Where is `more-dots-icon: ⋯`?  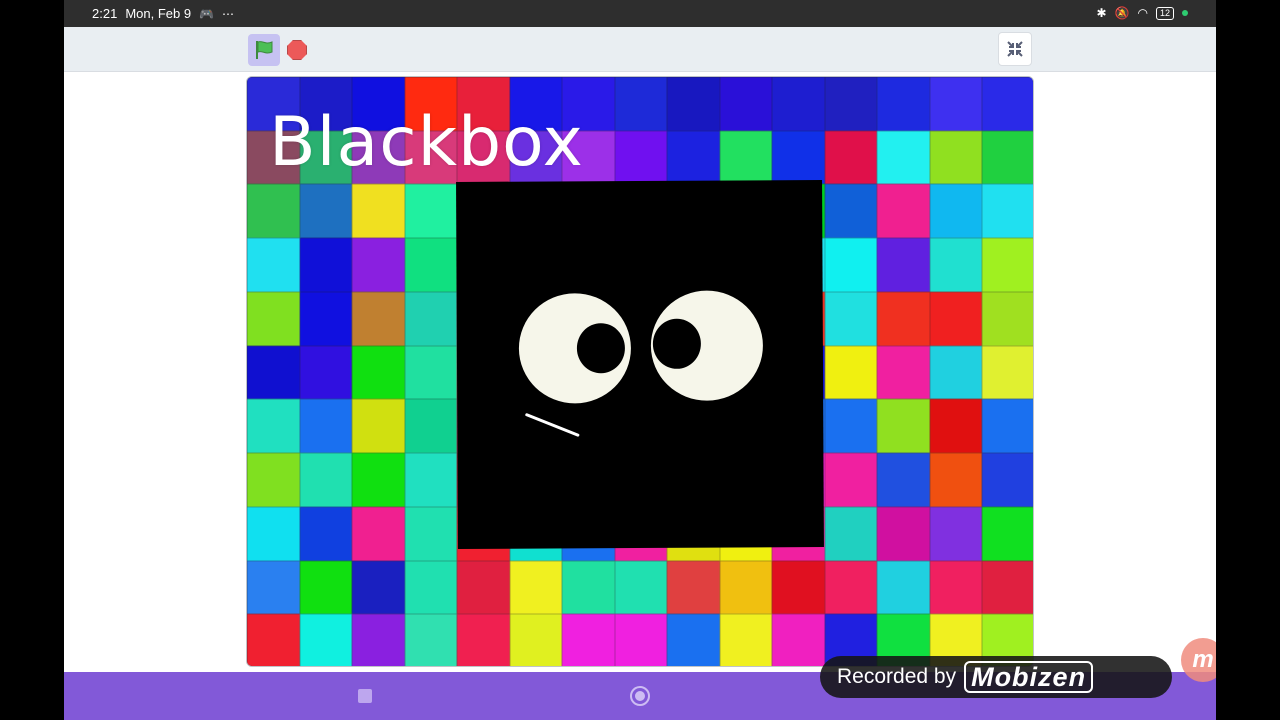
more-dots-icon: ⋯ is located at coordinates (228, 13).